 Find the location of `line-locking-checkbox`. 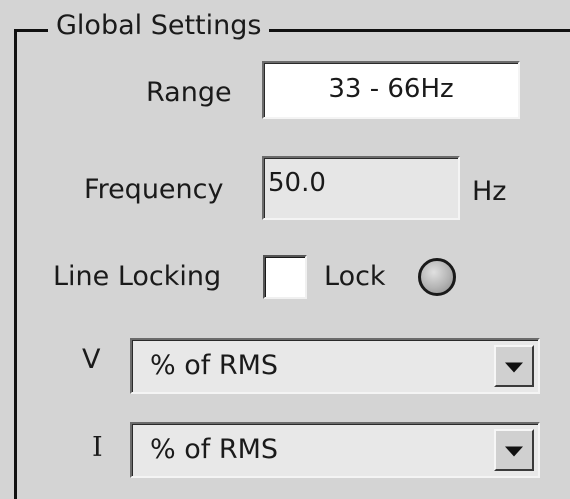

line-locking-checkbox is located at coordinates (285, 277).